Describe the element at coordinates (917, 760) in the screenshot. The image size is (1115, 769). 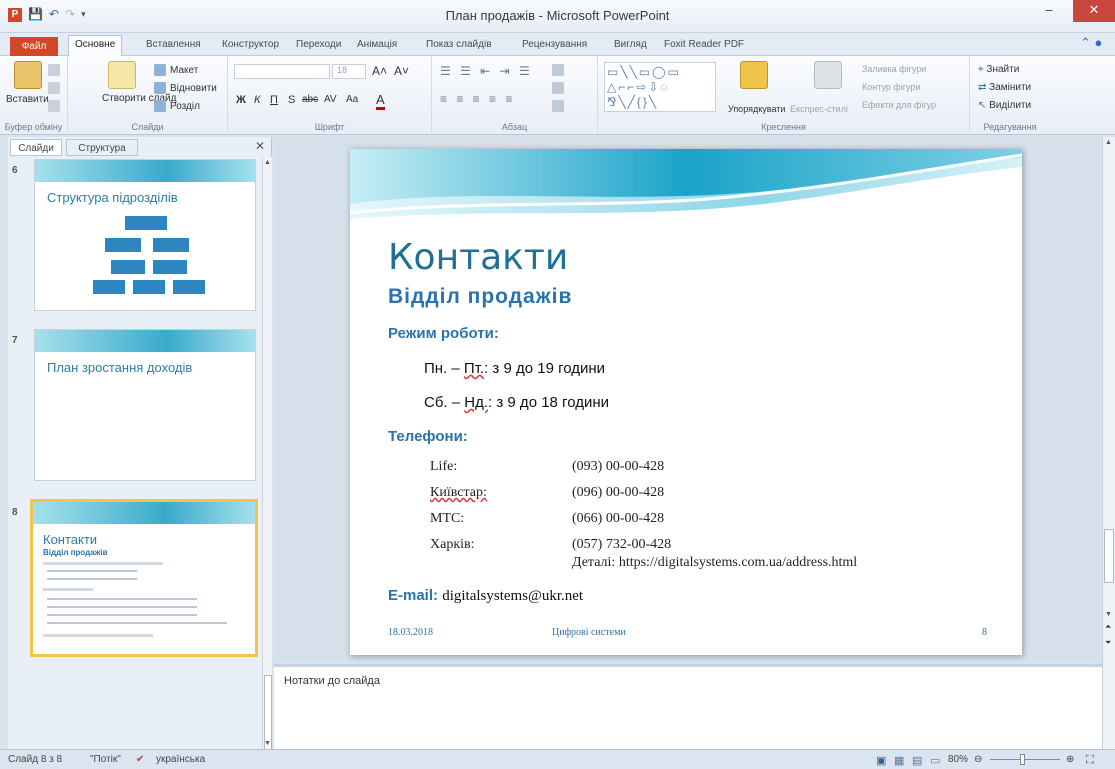
I see `reading-view-icon: ▤` at that location.